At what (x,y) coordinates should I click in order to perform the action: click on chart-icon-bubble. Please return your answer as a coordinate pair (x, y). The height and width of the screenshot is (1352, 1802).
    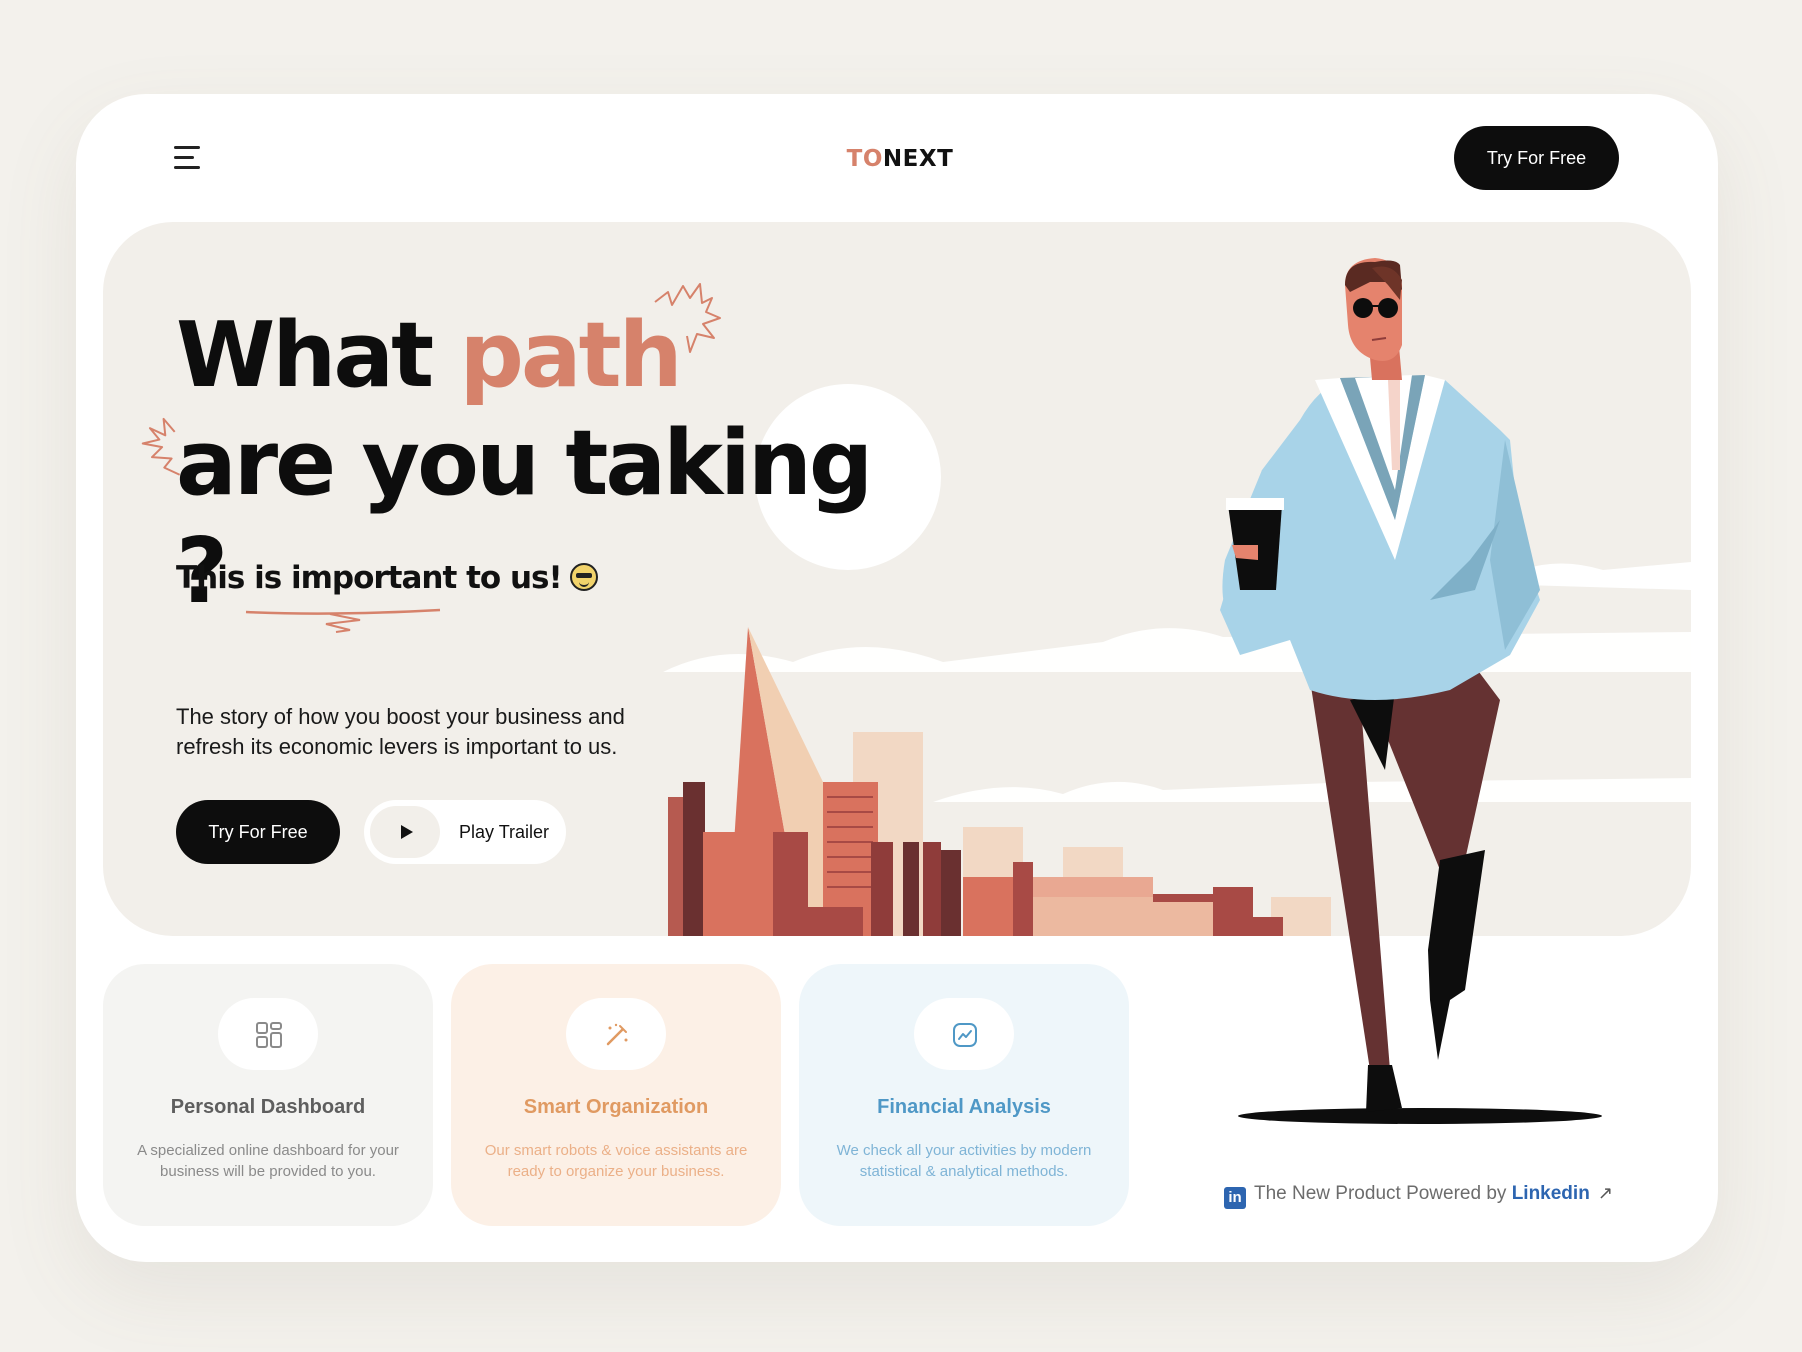
    Looking at the image, I should click on (964, 1034).